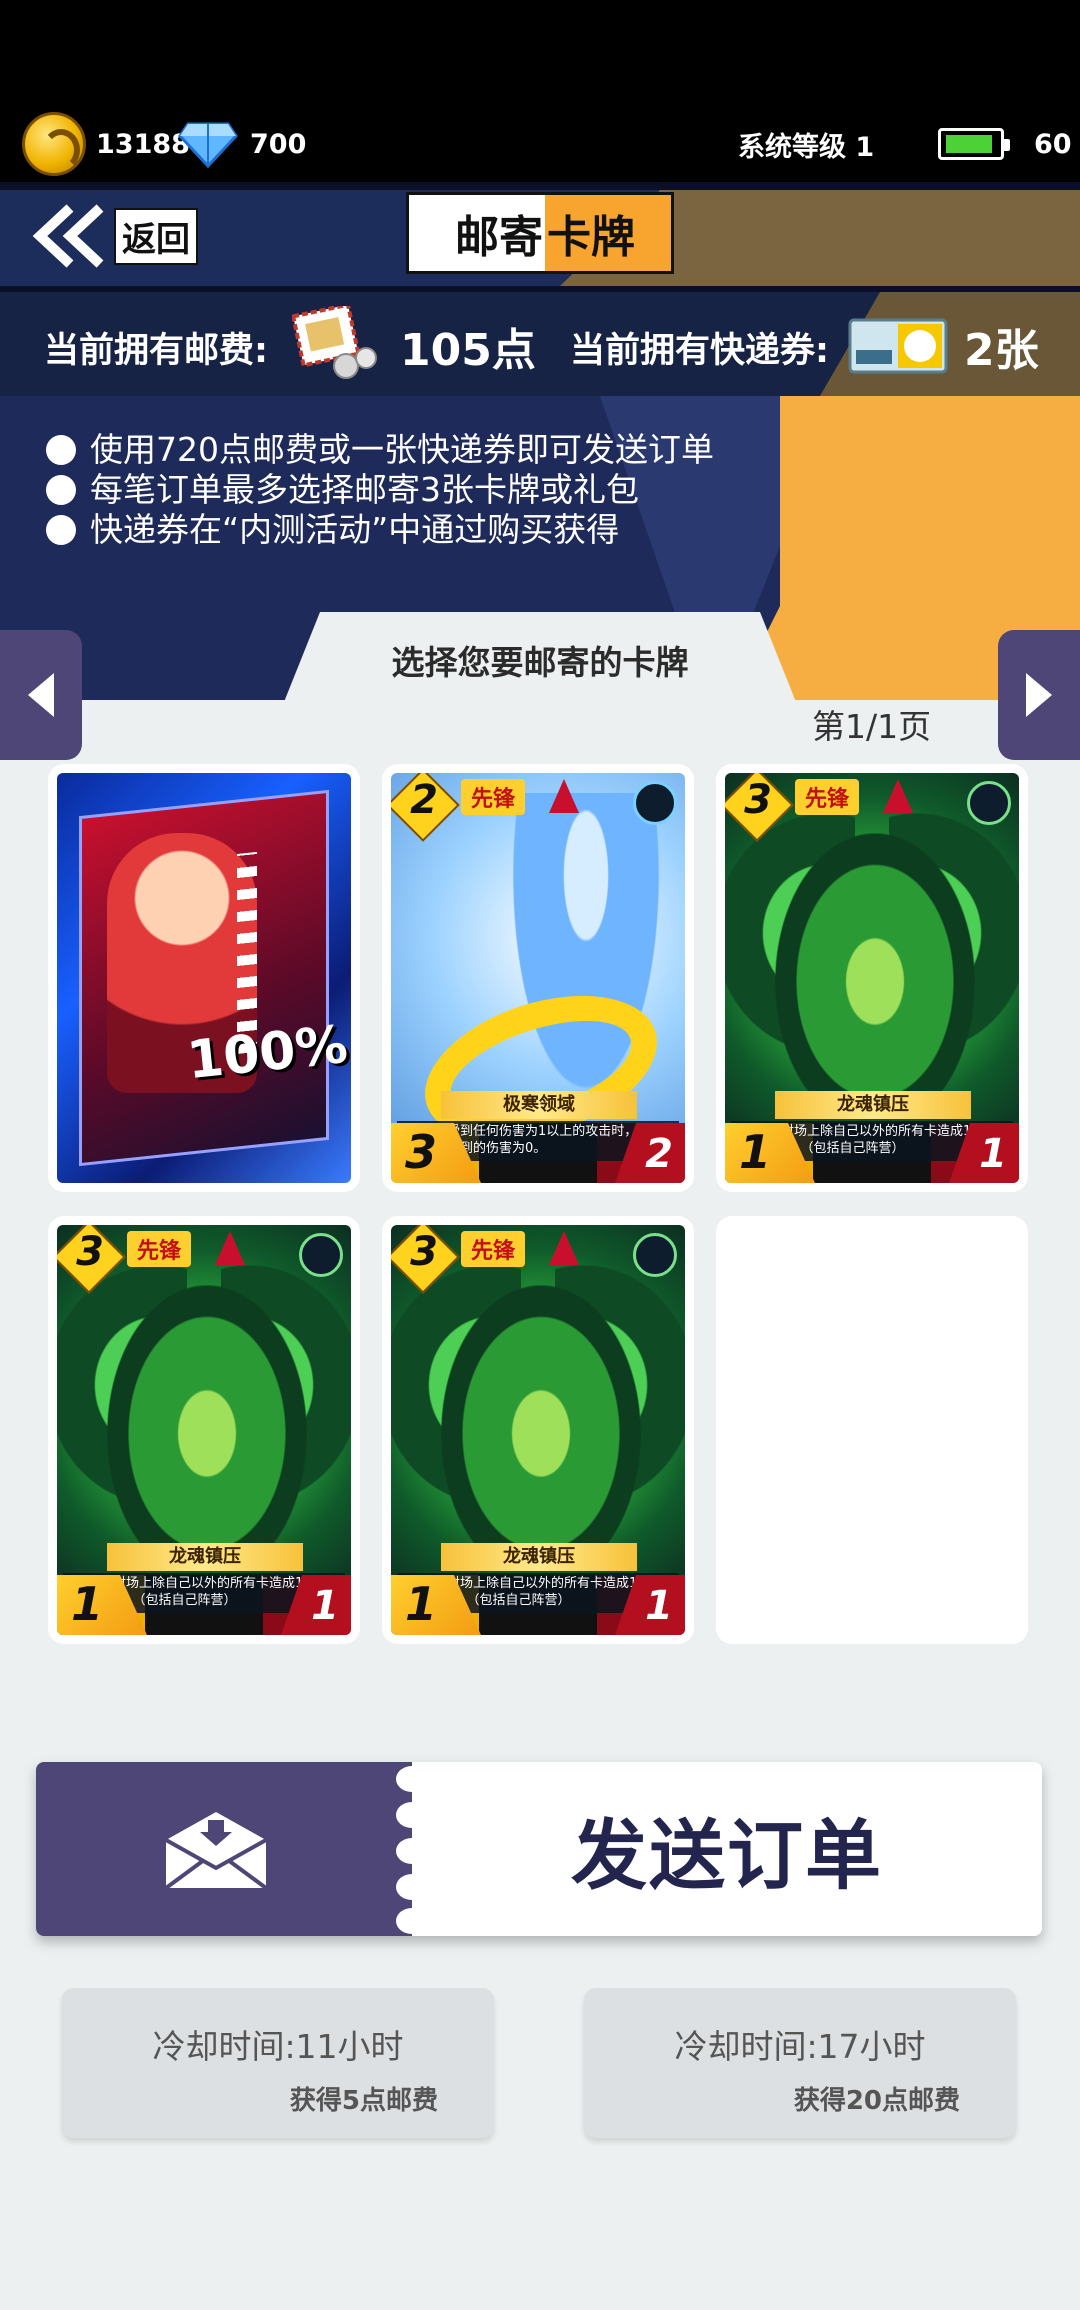 This screenshot has width=1080, height=2310. What do you see at coordinates (898, 346) in the screenshot?
I see `express-ticket-icon` at bounding box center [898, 346].